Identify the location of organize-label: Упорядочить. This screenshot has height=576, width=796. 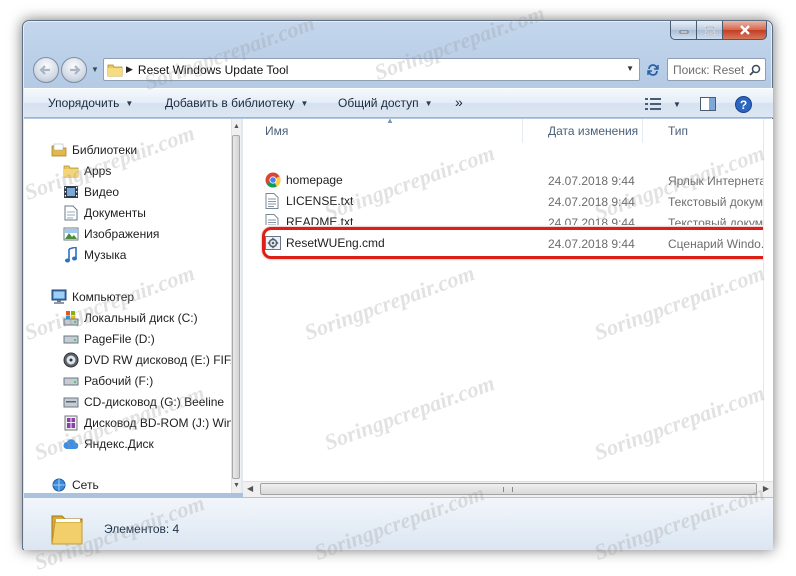
(84, 103).